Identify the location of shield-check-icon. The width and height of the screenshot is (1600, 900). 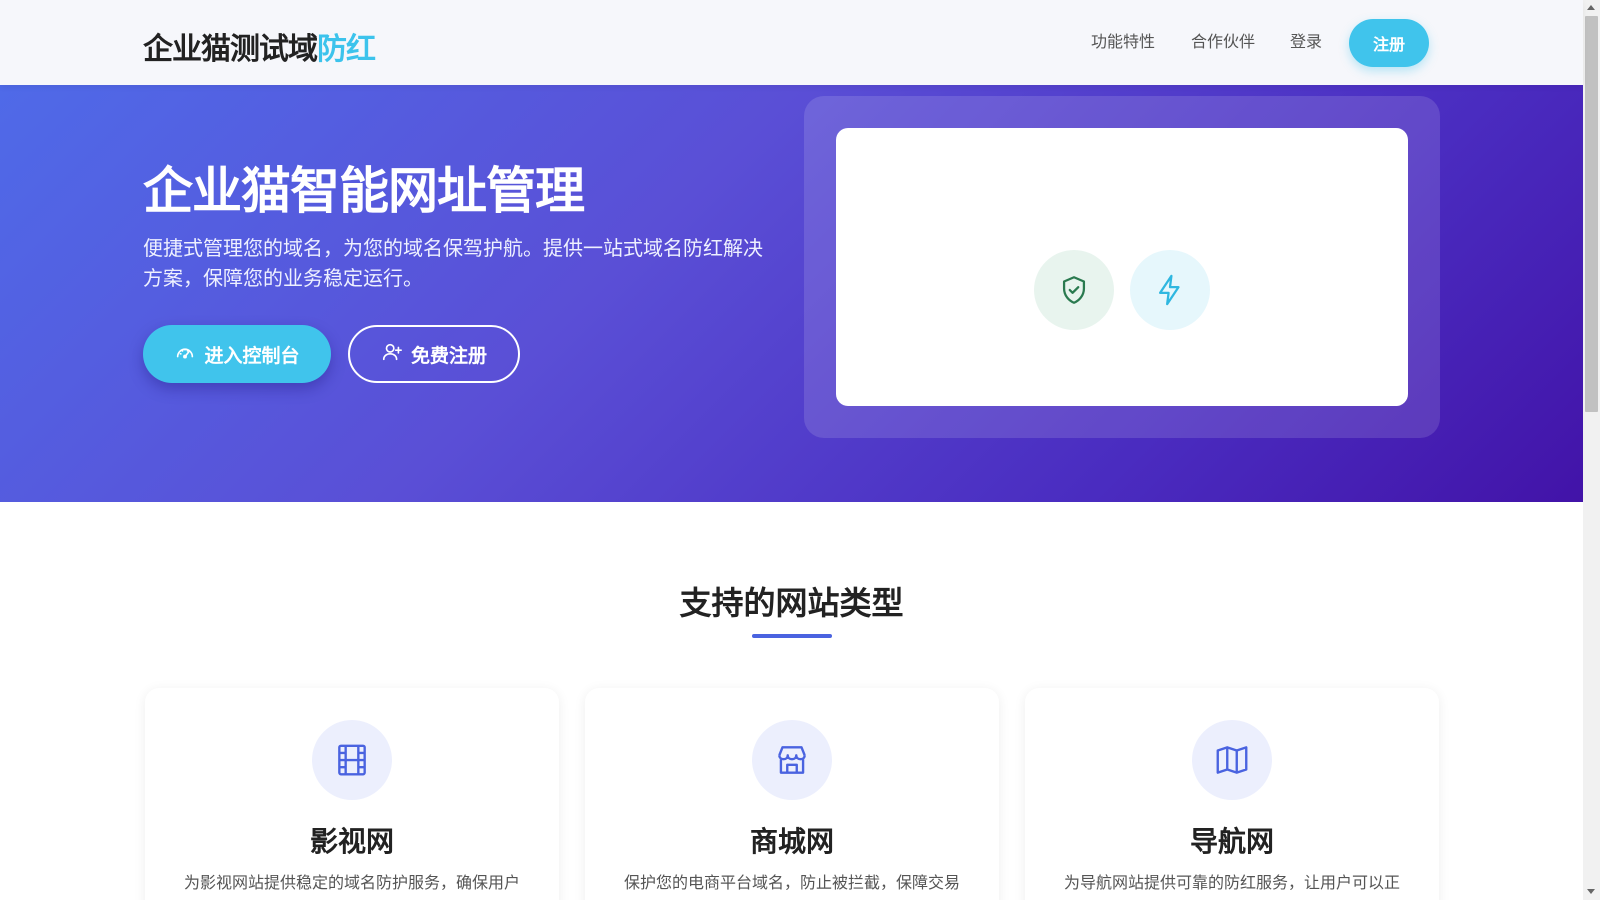
(1074, 290).